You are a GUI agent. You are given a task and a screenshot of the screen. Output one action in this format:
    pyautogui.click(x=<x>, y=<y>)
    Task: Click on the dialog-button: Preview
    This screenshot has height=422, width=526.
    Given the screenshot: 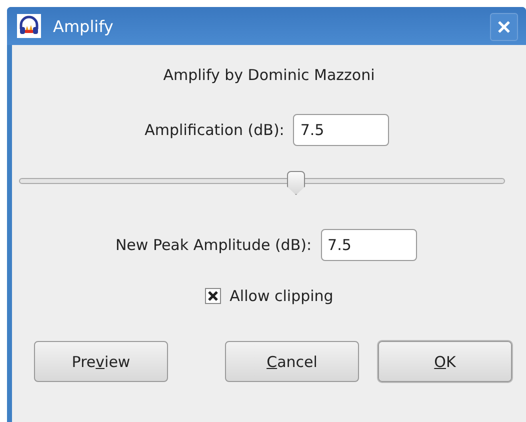 What is the action you would take?
    pyautogui.click(x=101, y=361)
    